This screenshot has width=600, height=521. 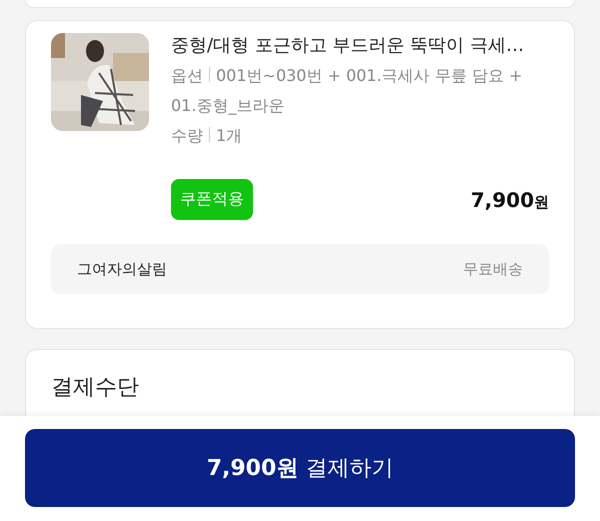 What do you see at coordinates (493, 269) in the screenshot?
I see `shipping-label: 무료배송` at bounding box center [493, 269].